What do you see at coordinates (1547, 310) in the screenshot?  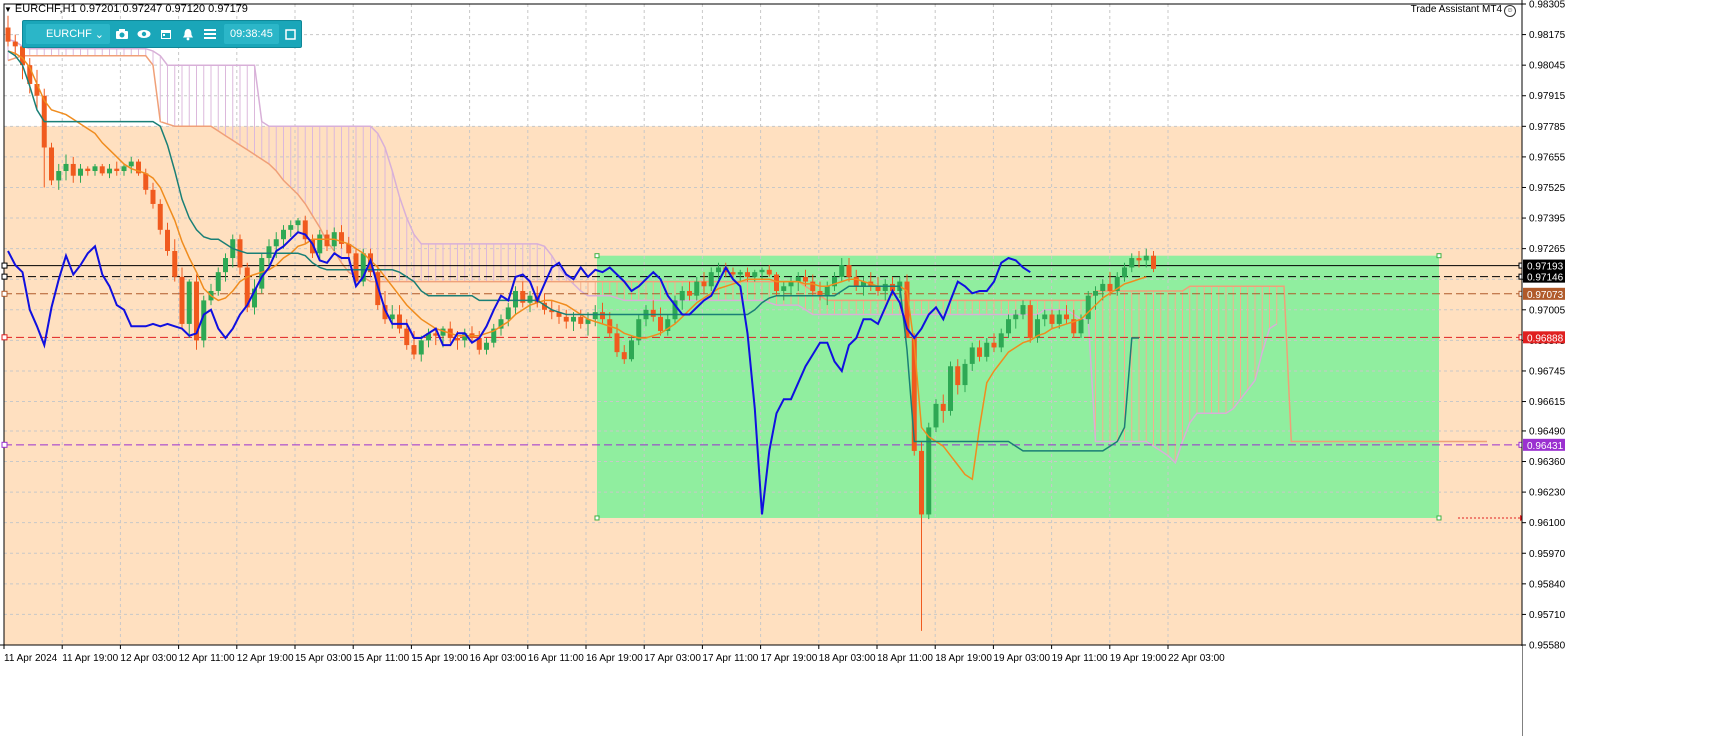 I see `price-tick-label: 0.97005` at bounding box center [1547, 310].